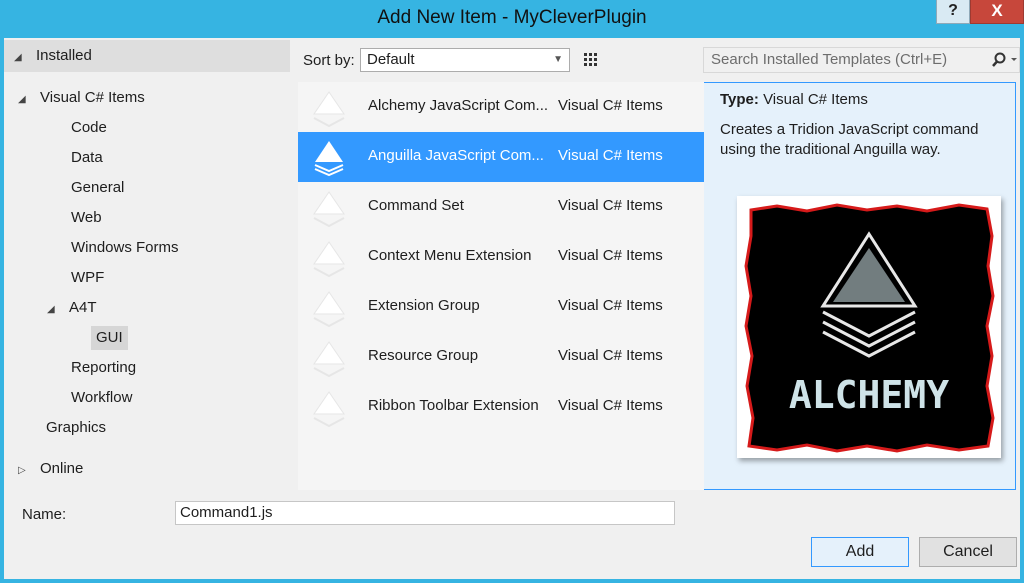  Describe the element at coordinates (453, 405) in the screenshot. I see `template-name: Ribbon Toolbar Extension` at that location.